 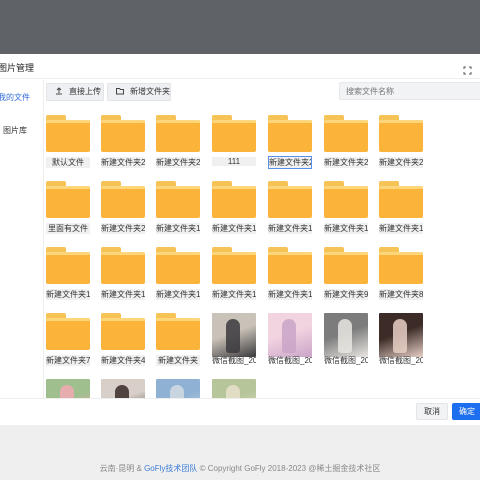 What do you see at coordinates (85, 91) in the screenshot?
I see `upload-button-label: 直接上传` at bounding box center [85, 91].